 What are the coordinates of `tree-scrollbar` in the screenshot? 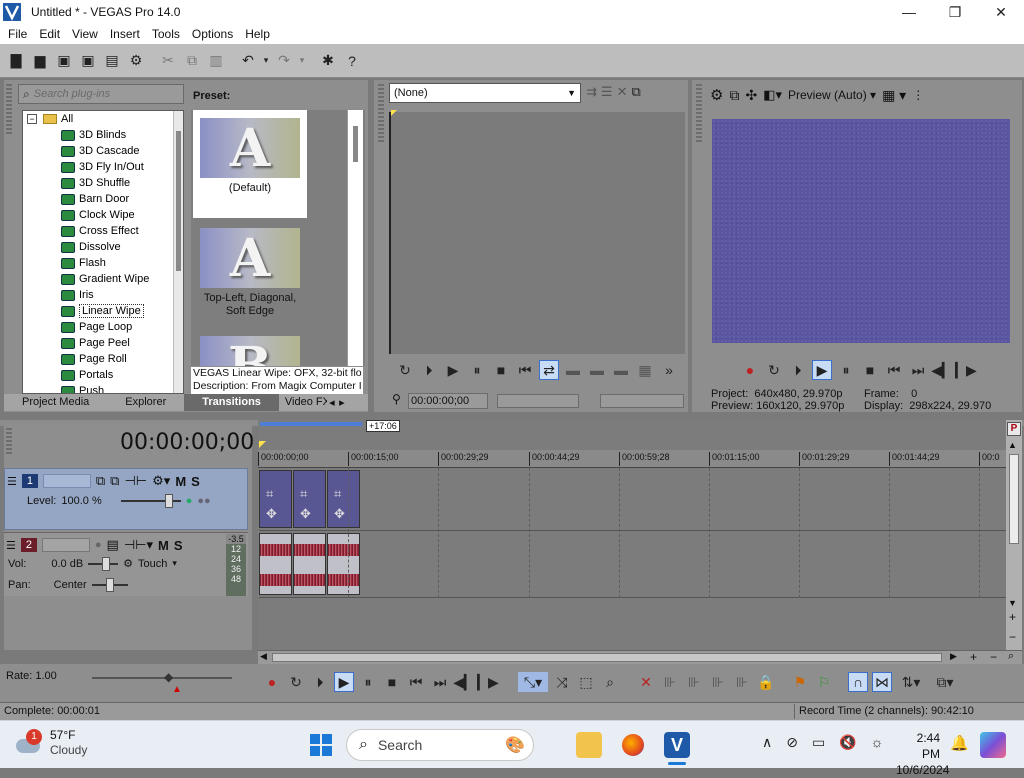 It's located at (178, 252).